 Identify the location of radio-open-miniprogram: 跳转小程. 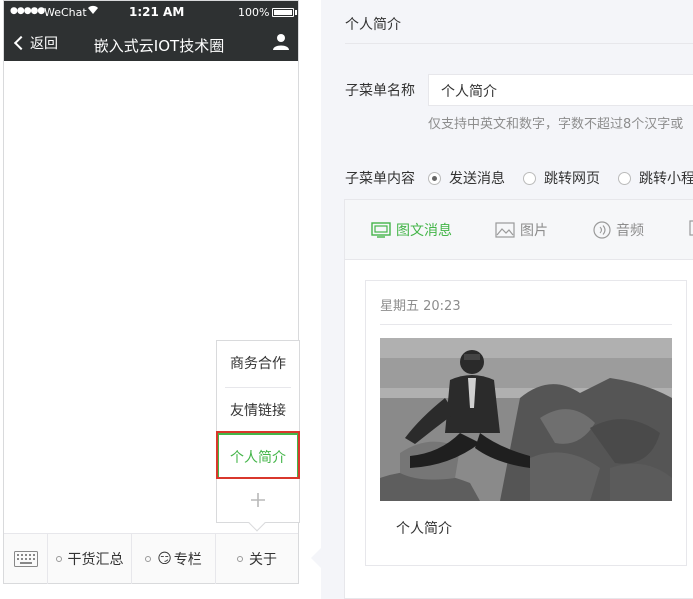
(655, 178).